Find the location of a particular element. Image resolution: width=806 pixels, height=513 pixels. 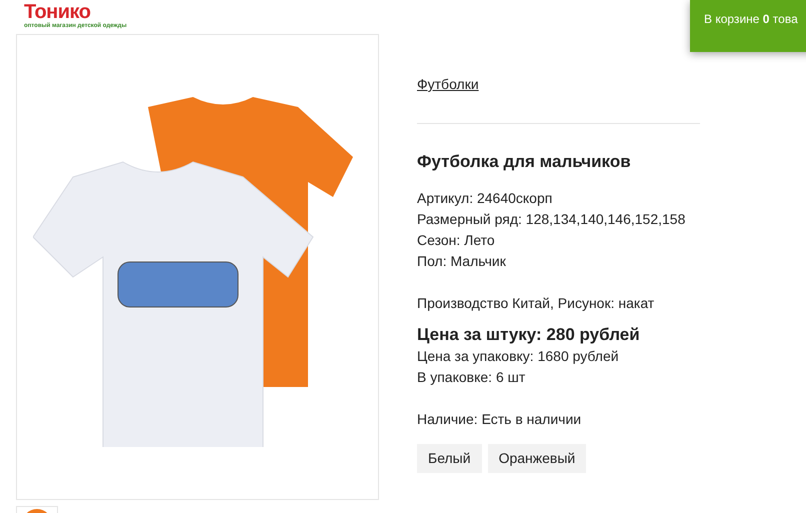

availability: Наличие: Есть в наличии is located at coordinates (499, 419).